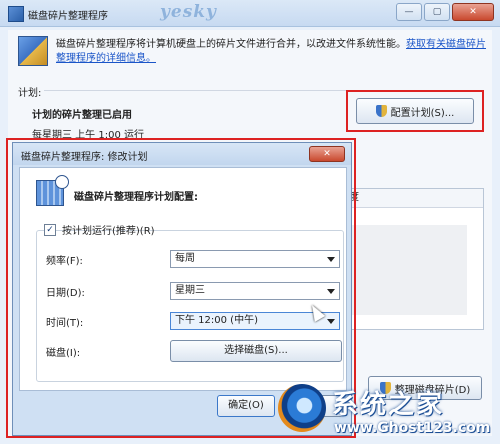 This screenshot has width=500, height=444. I want to click on day-select: 星期三, so click(255, 291).